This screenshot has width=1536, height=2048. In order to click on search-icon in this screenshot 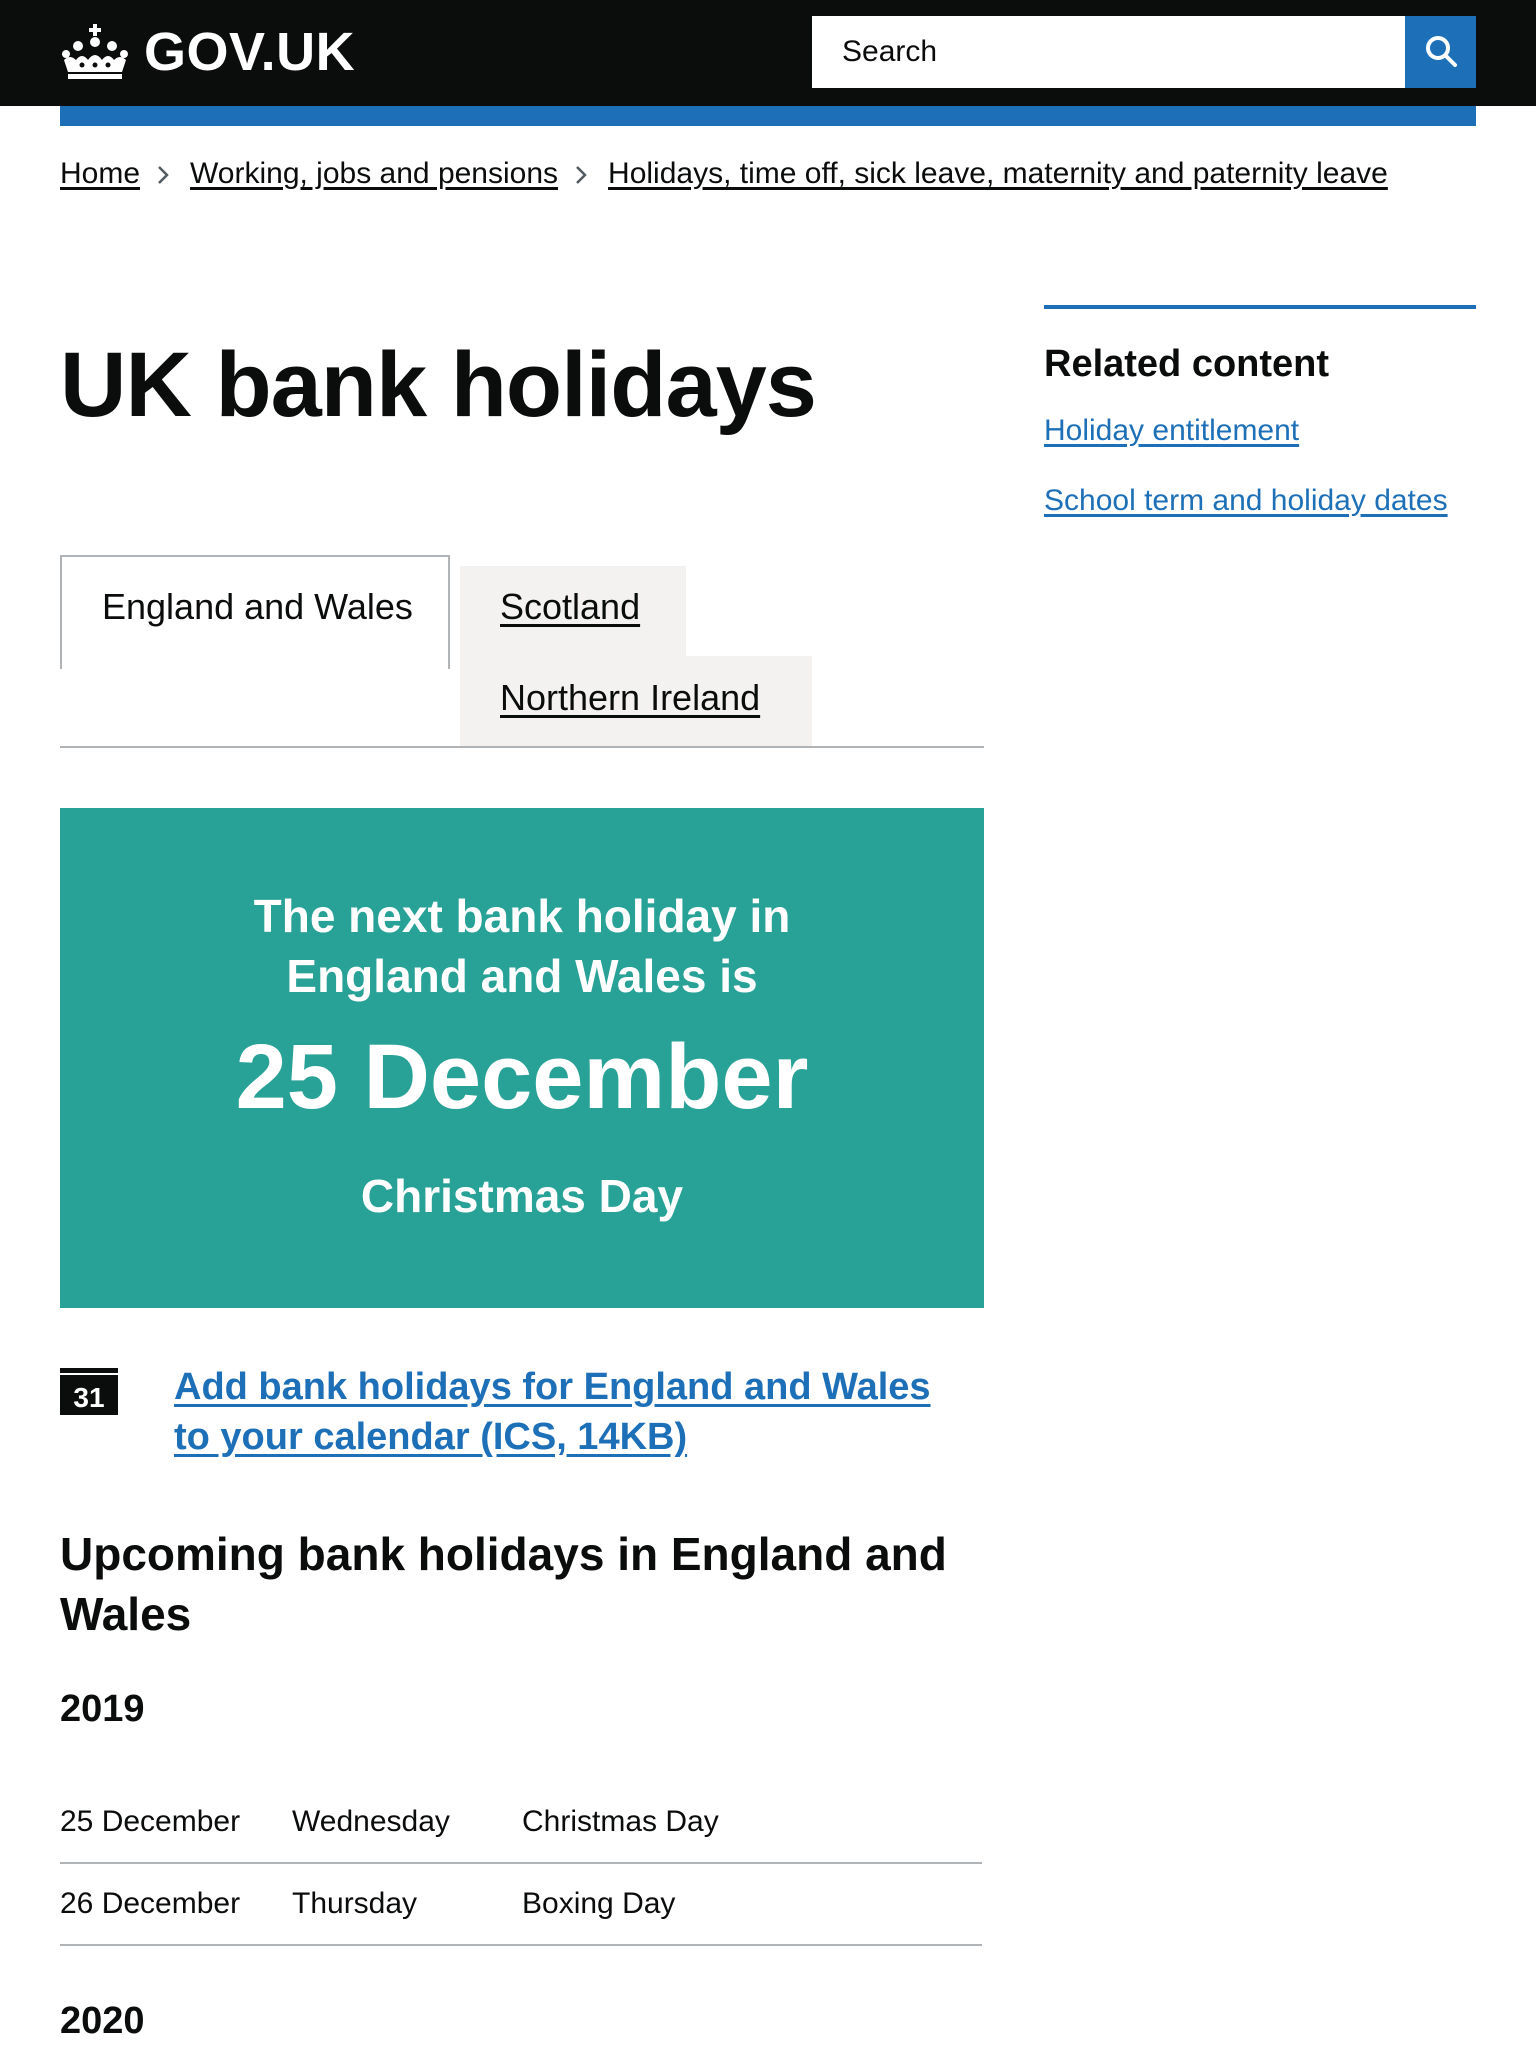, I will do `click(1441, 52)`.